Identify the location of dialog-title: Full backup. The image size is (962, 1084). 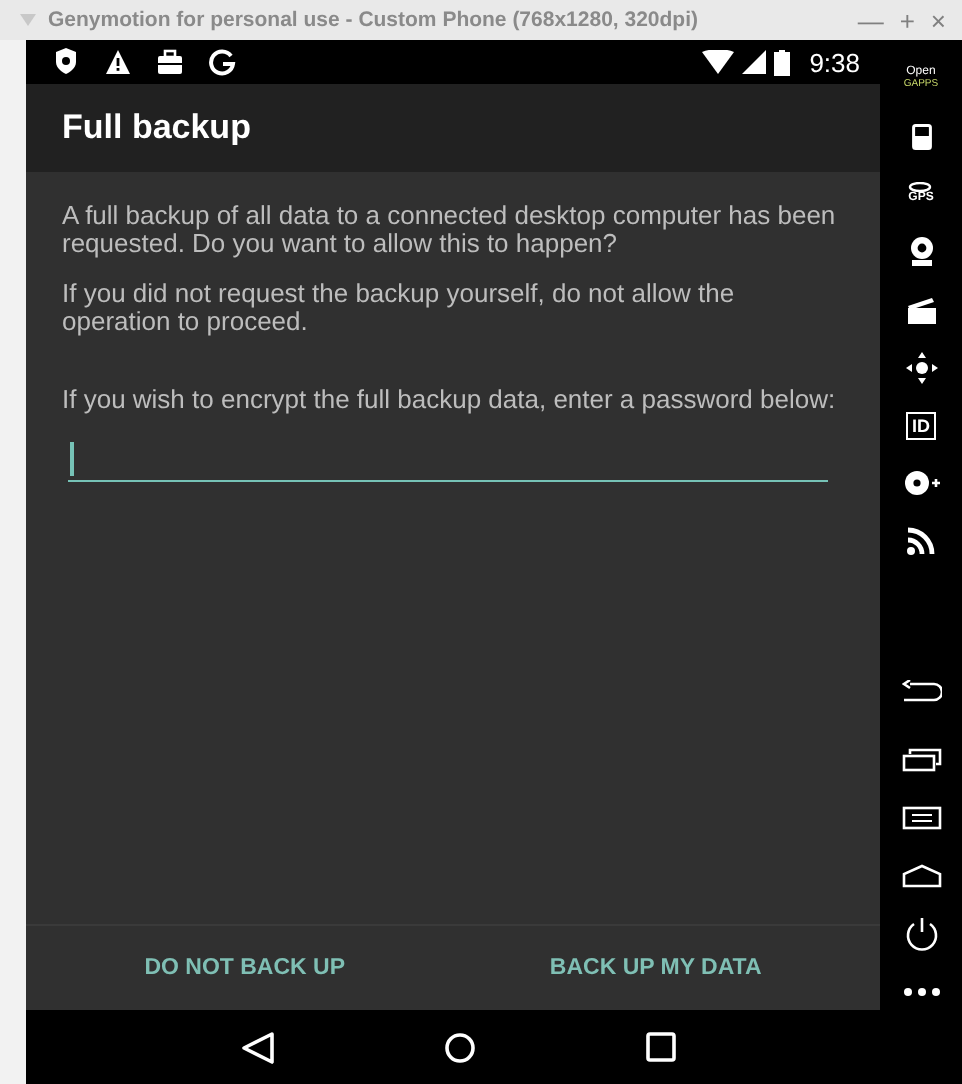
(156, 128).